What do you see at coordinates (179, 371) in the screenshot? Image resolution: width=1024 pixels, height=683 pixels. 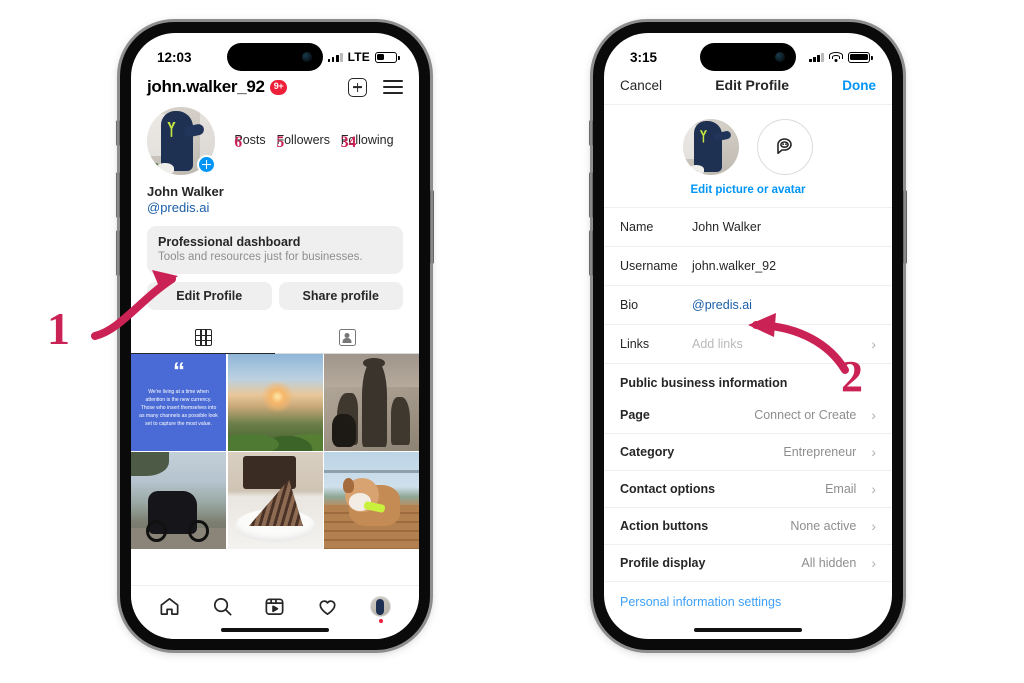 I see `quote-mark-icon: “` at bounding box center [179, 371].